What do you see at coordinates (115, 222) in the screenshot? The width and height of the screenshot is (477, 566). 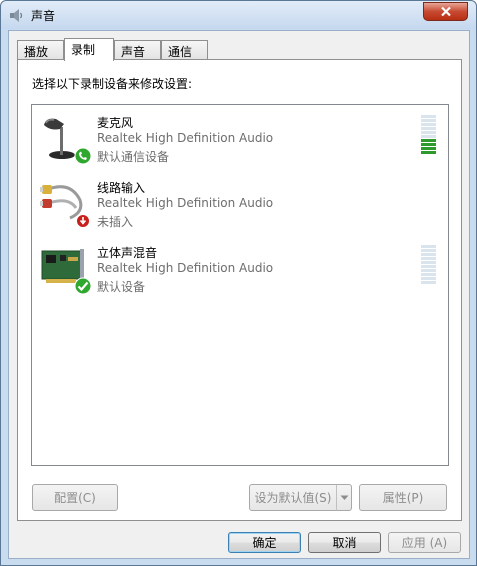 I see `device-status: 未插入` at bounding box center [115, 222].